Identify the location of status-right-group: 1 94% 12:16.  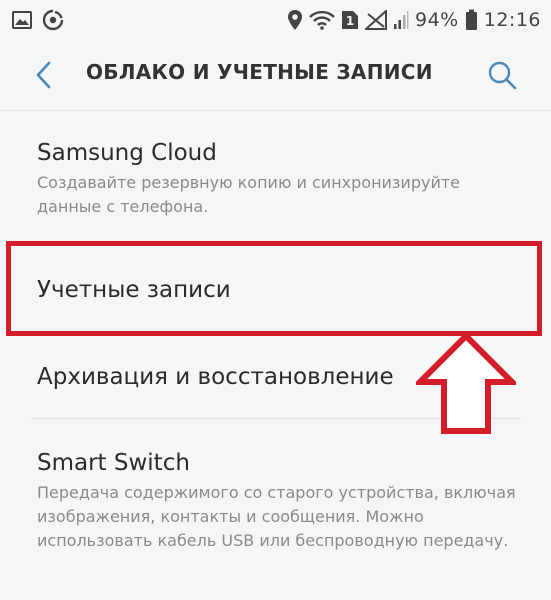
(414, 20).